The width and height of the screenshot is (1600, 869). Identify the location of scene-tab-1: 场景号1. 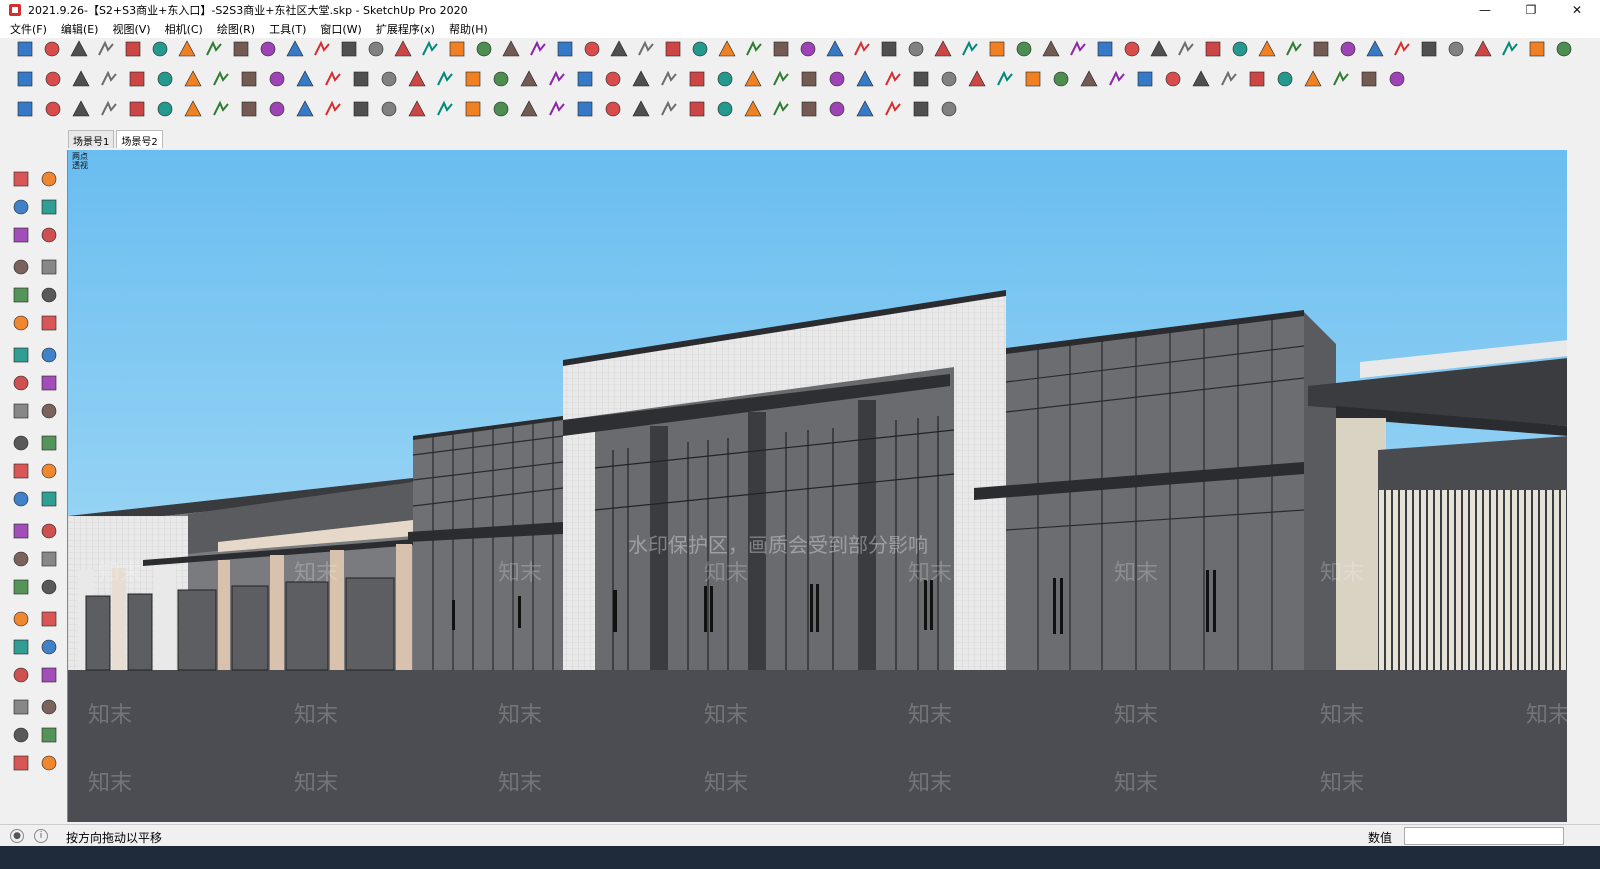
(91, 139).